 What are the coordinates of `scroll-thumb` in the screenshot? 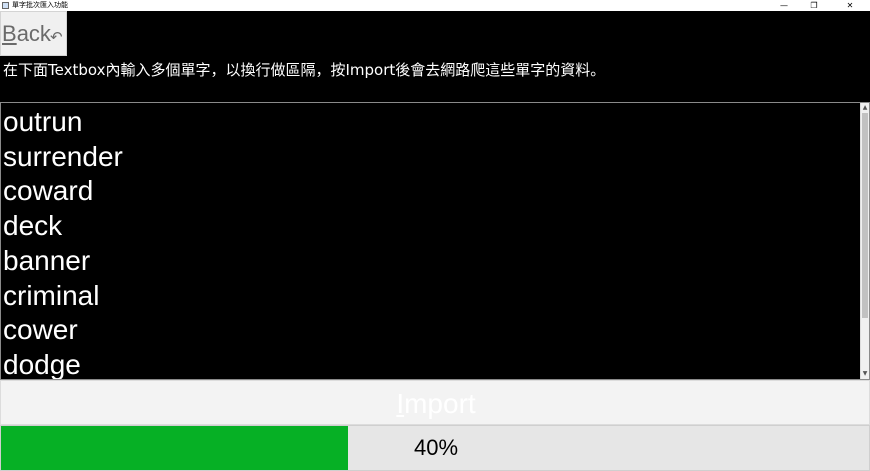 It's located at (865, 215).